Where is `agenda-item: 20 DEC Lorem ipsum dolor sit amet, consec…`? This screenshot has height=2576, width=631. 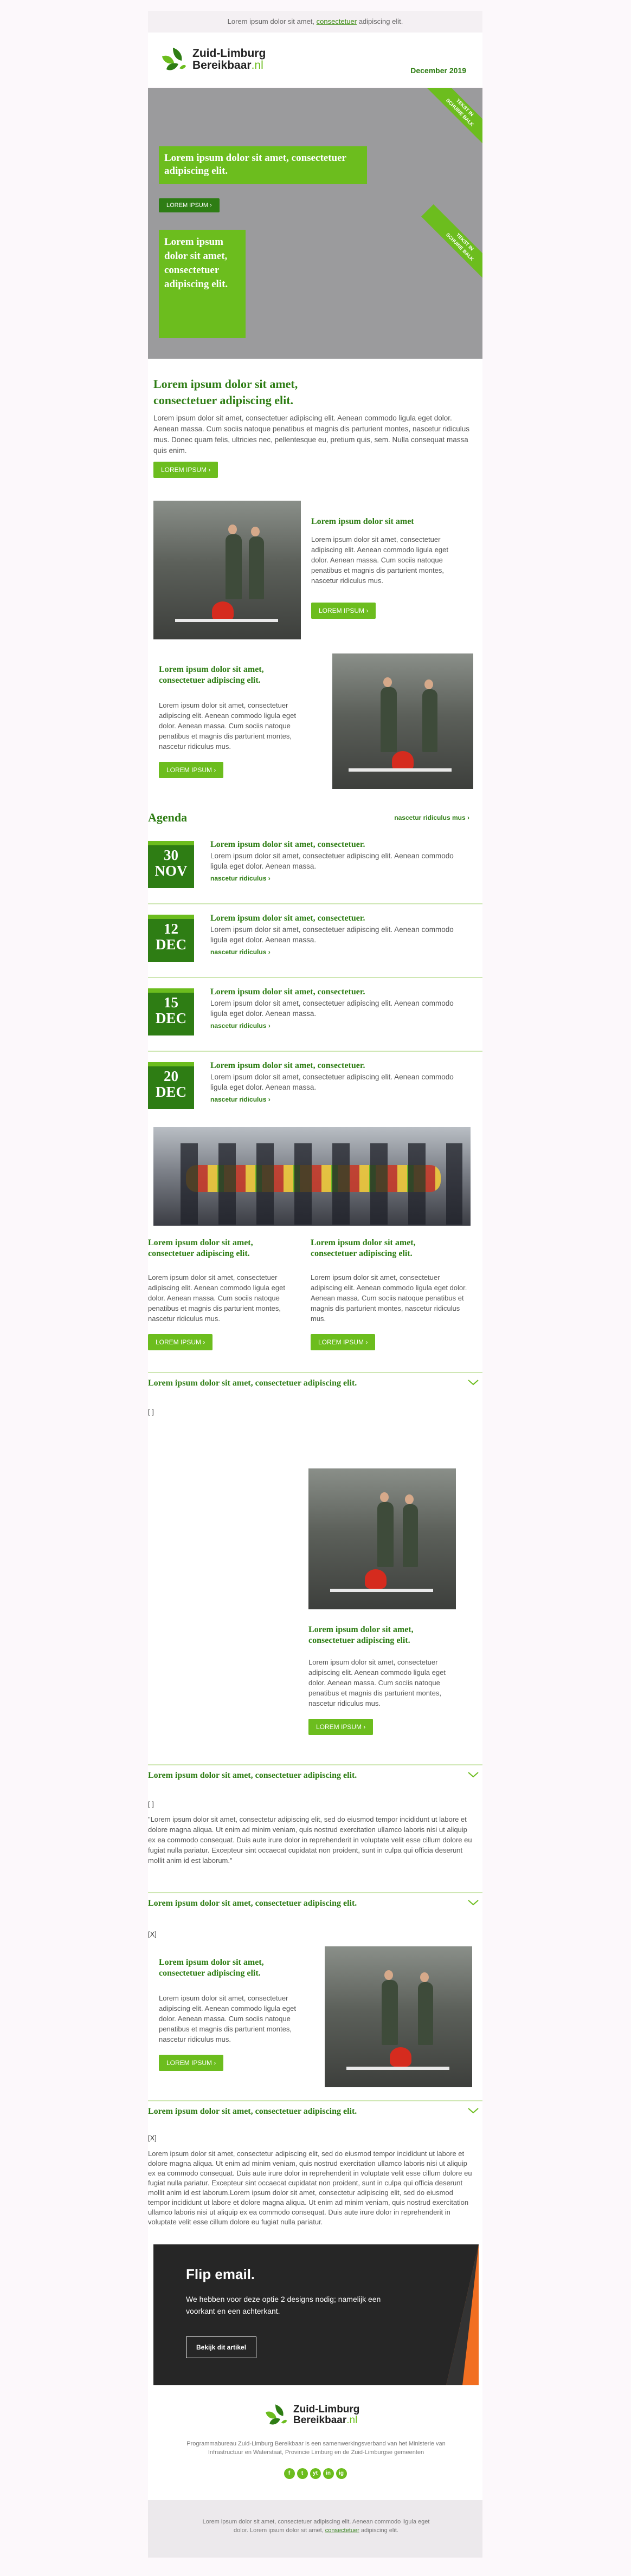
agenda-item: 20 DEC Lorem ipsum dolor sit amet, consec… is located at coordinates (315, 1090).